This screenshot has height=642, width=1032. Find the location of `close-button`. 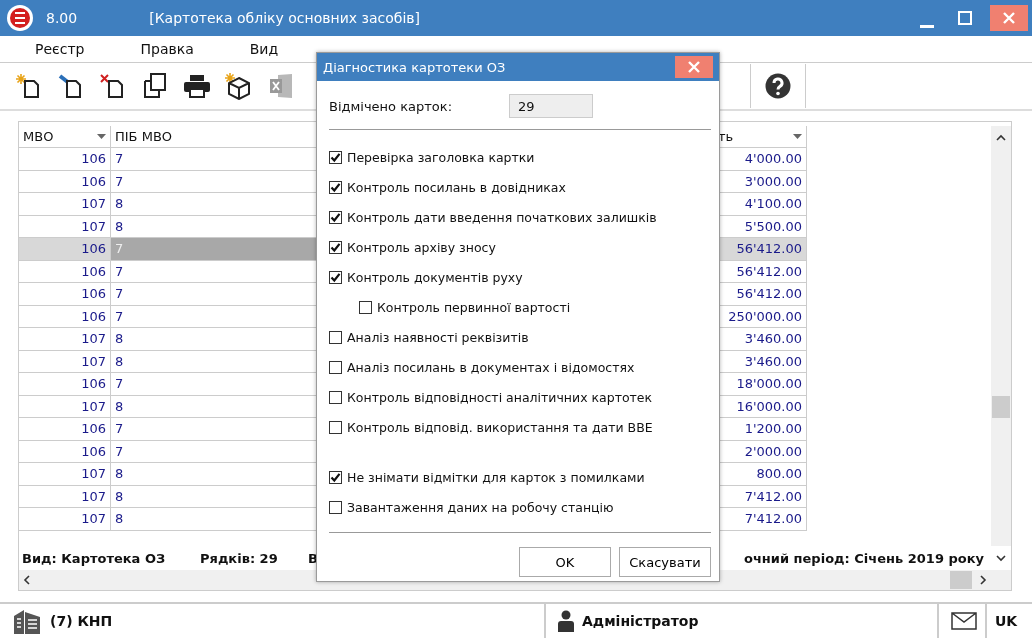

close-button is located at coordinates (694, 67).